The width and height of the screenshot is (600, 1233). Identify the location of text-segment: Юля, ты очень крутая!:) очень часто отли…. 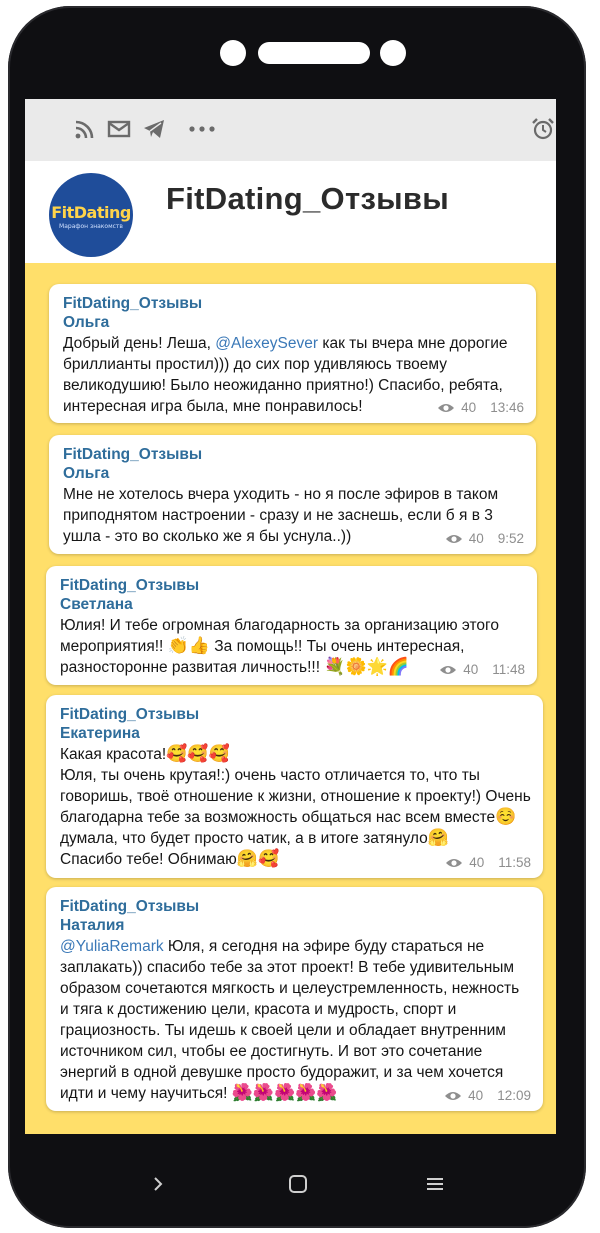
(295, 796).